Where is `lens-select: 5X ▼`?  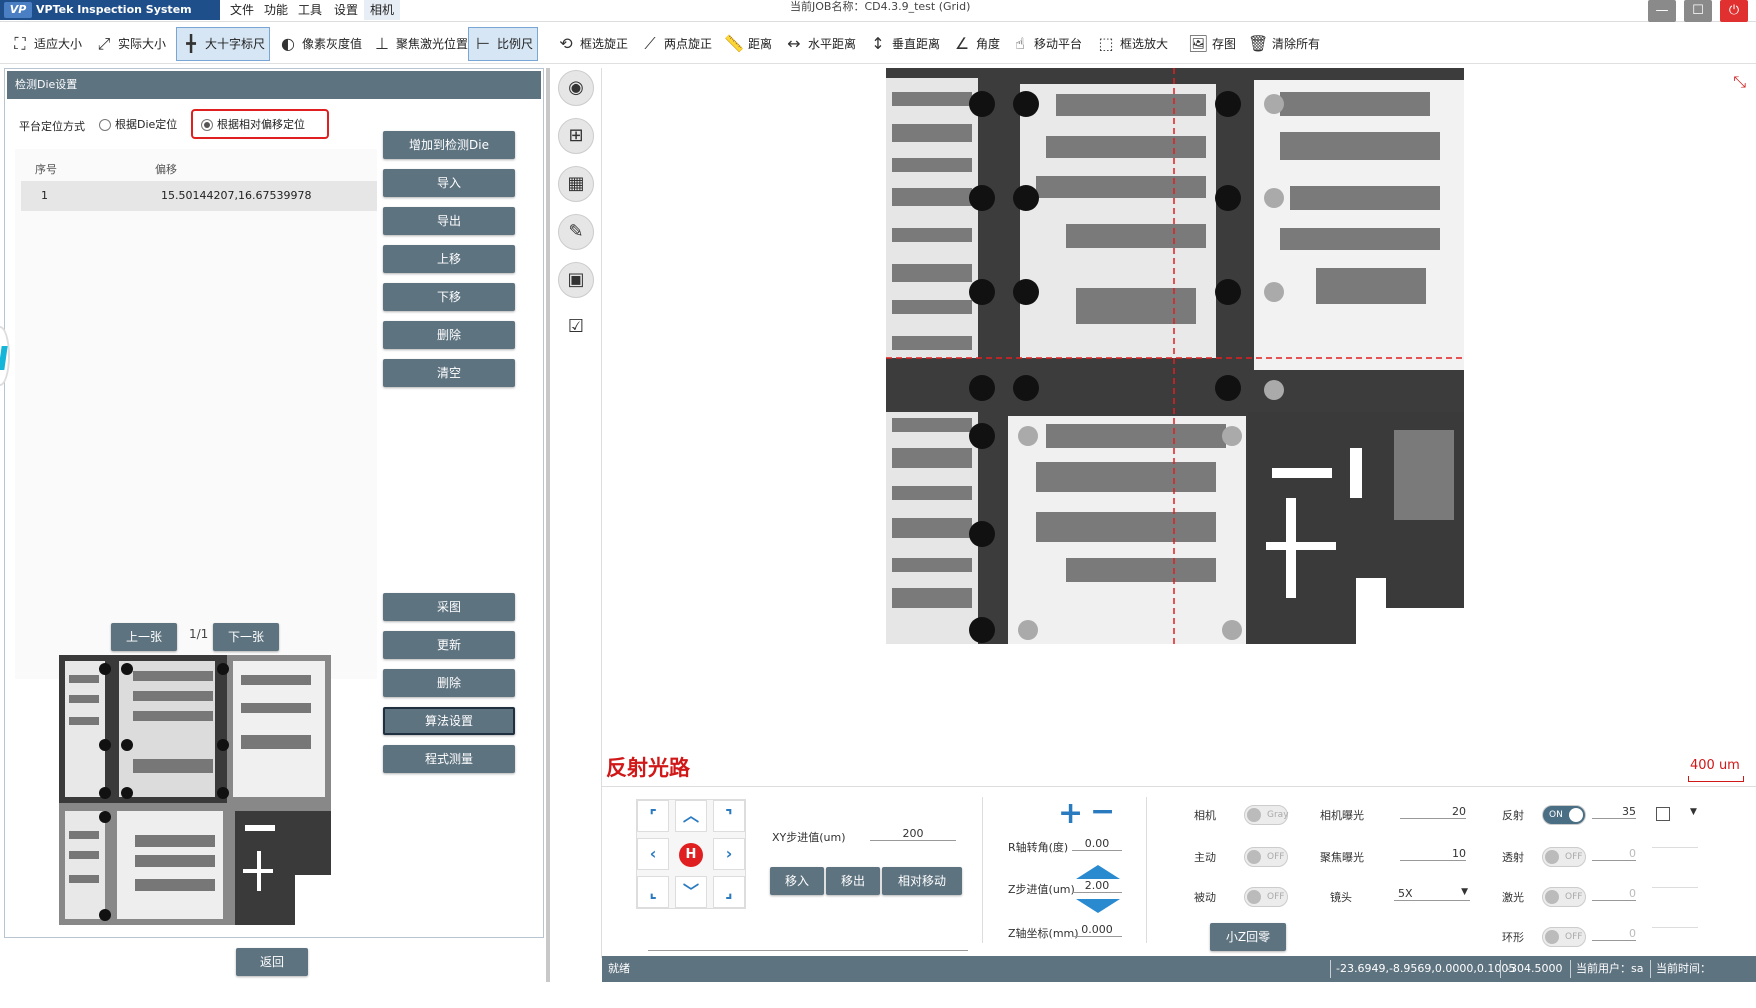 lens-select: 5X ▼ is located at coordinates (1432, 894).